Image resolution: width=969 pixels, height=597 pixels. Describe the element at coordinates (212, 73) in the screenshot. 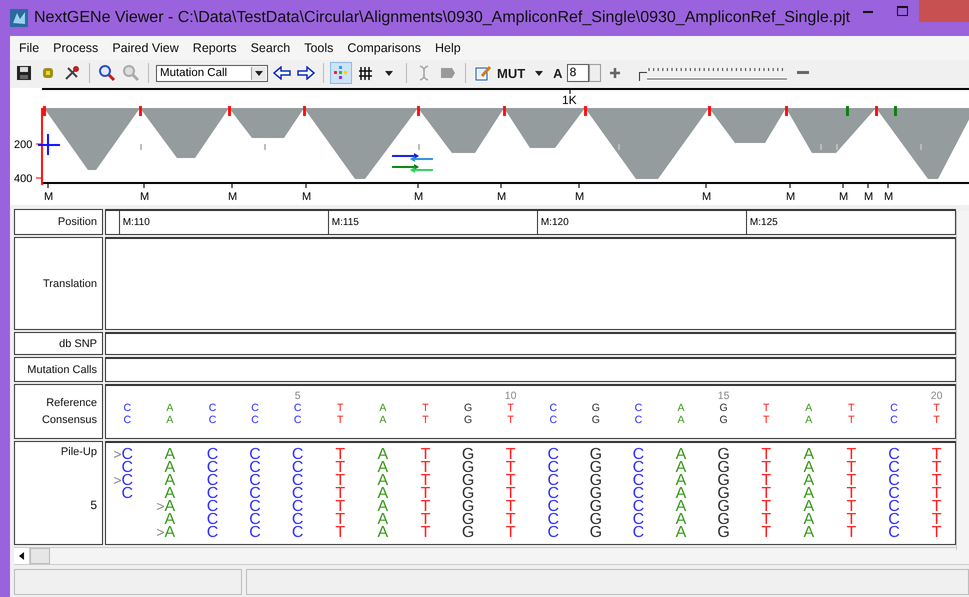

I see `mode-dropdown: Mutation Call` at that location.